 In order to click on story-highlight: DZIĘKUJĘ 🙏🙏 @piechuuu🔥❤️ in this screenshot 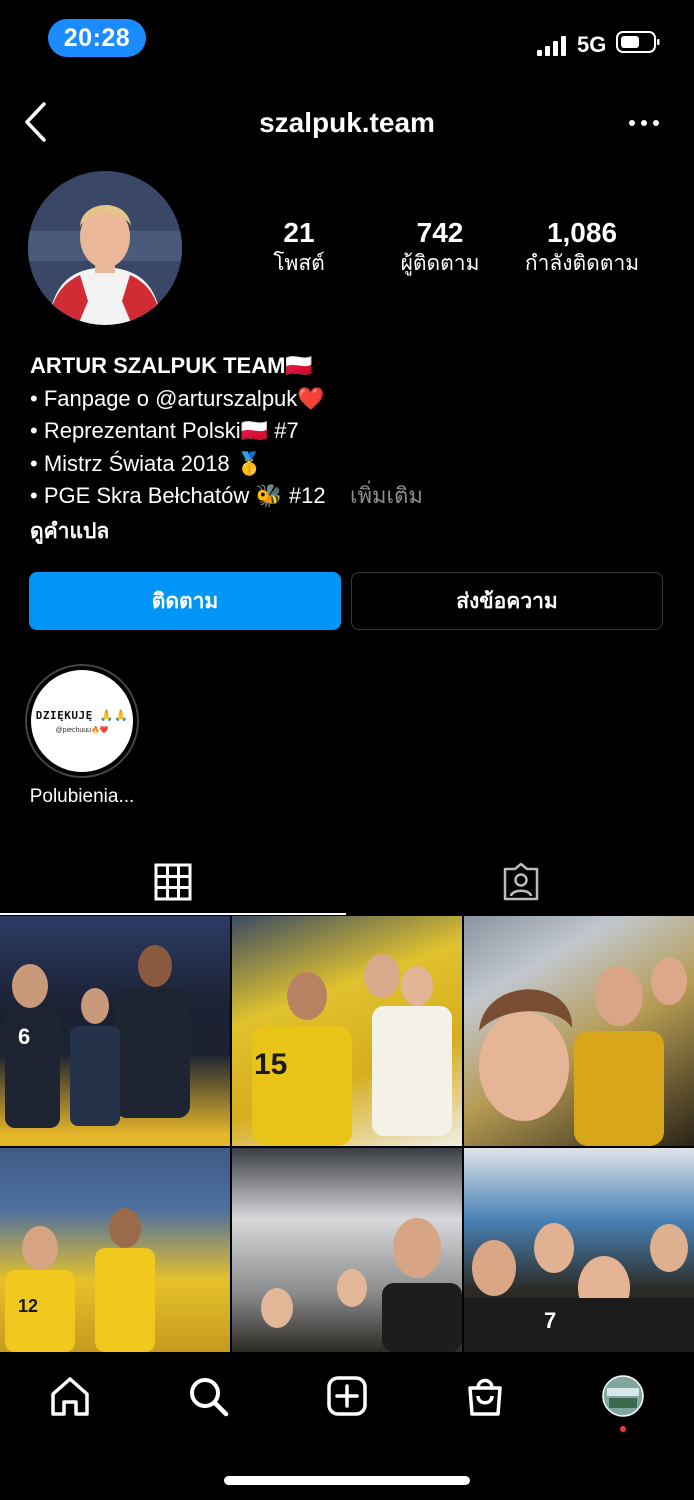, I will do `click(82, 721)`.